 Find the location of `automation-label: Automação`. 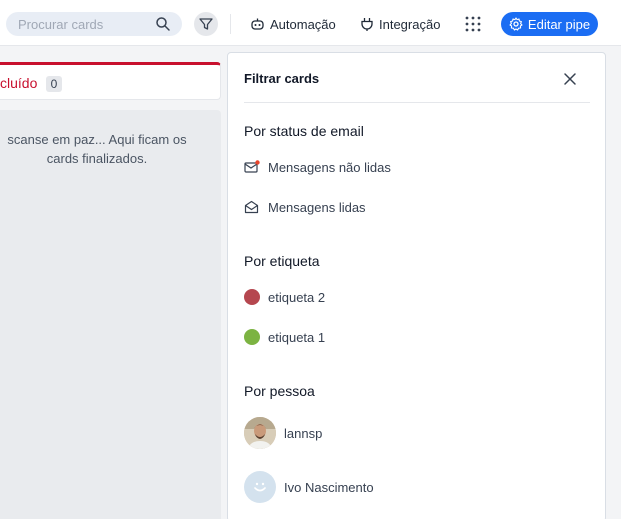

automation-label: Automação is located at coordinates (303, 24).